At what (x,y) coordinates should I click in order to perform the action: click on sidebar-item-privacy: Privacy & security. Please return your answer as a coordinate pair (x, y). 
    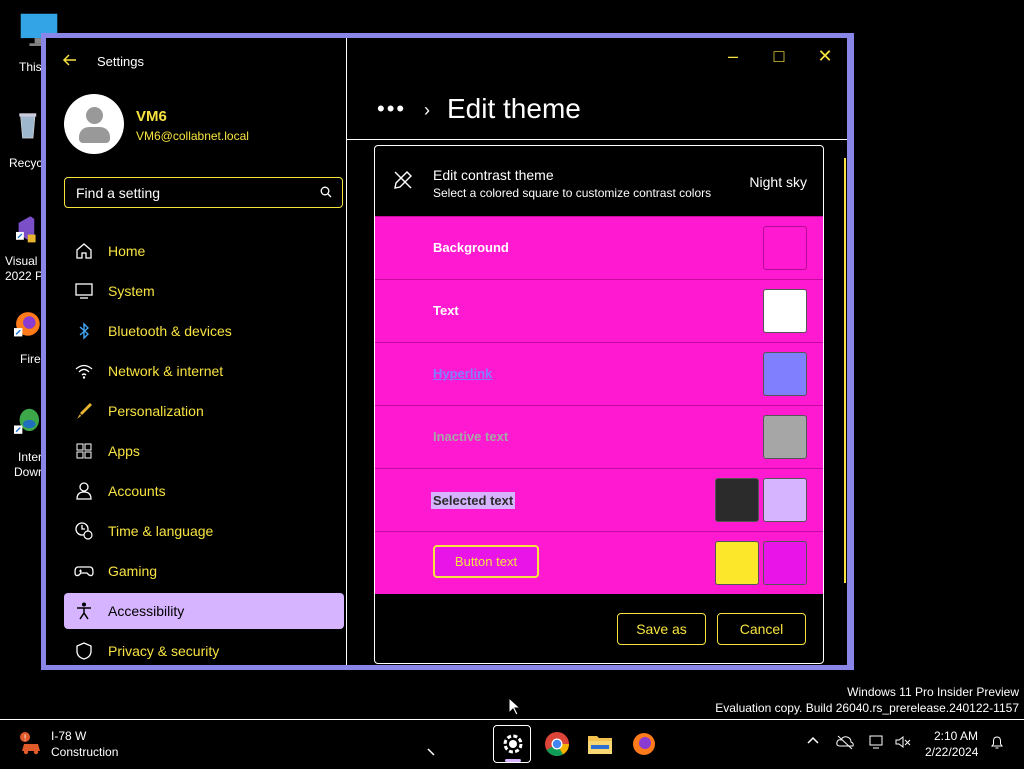
    Looking at the image, I should click on (204, 651).